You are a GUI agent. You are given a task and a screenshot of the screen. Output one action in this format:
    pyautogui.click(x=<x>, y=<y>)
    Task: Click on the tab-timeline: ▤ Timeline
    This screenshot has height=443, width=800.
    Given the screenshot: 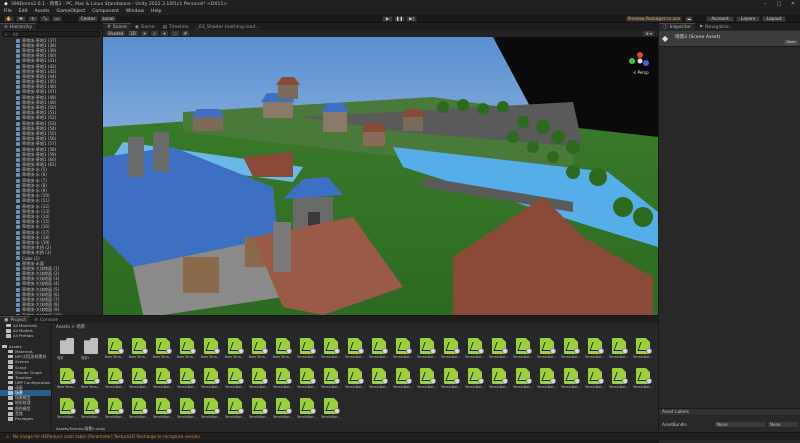 What is the action you would take?
    pyautogui.click(x=175, y=26)
    